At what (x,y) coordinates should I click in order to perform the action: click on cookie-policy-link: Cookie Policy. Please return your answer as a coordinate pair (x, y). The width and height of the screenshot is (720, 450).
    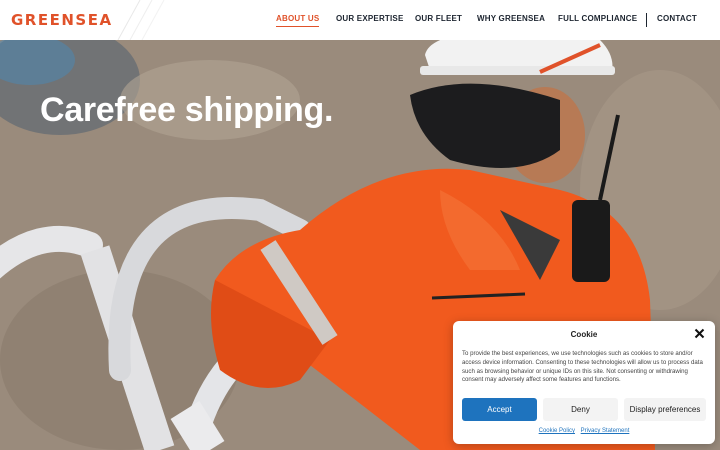
    Looking at the image, I should click on (557, 431).